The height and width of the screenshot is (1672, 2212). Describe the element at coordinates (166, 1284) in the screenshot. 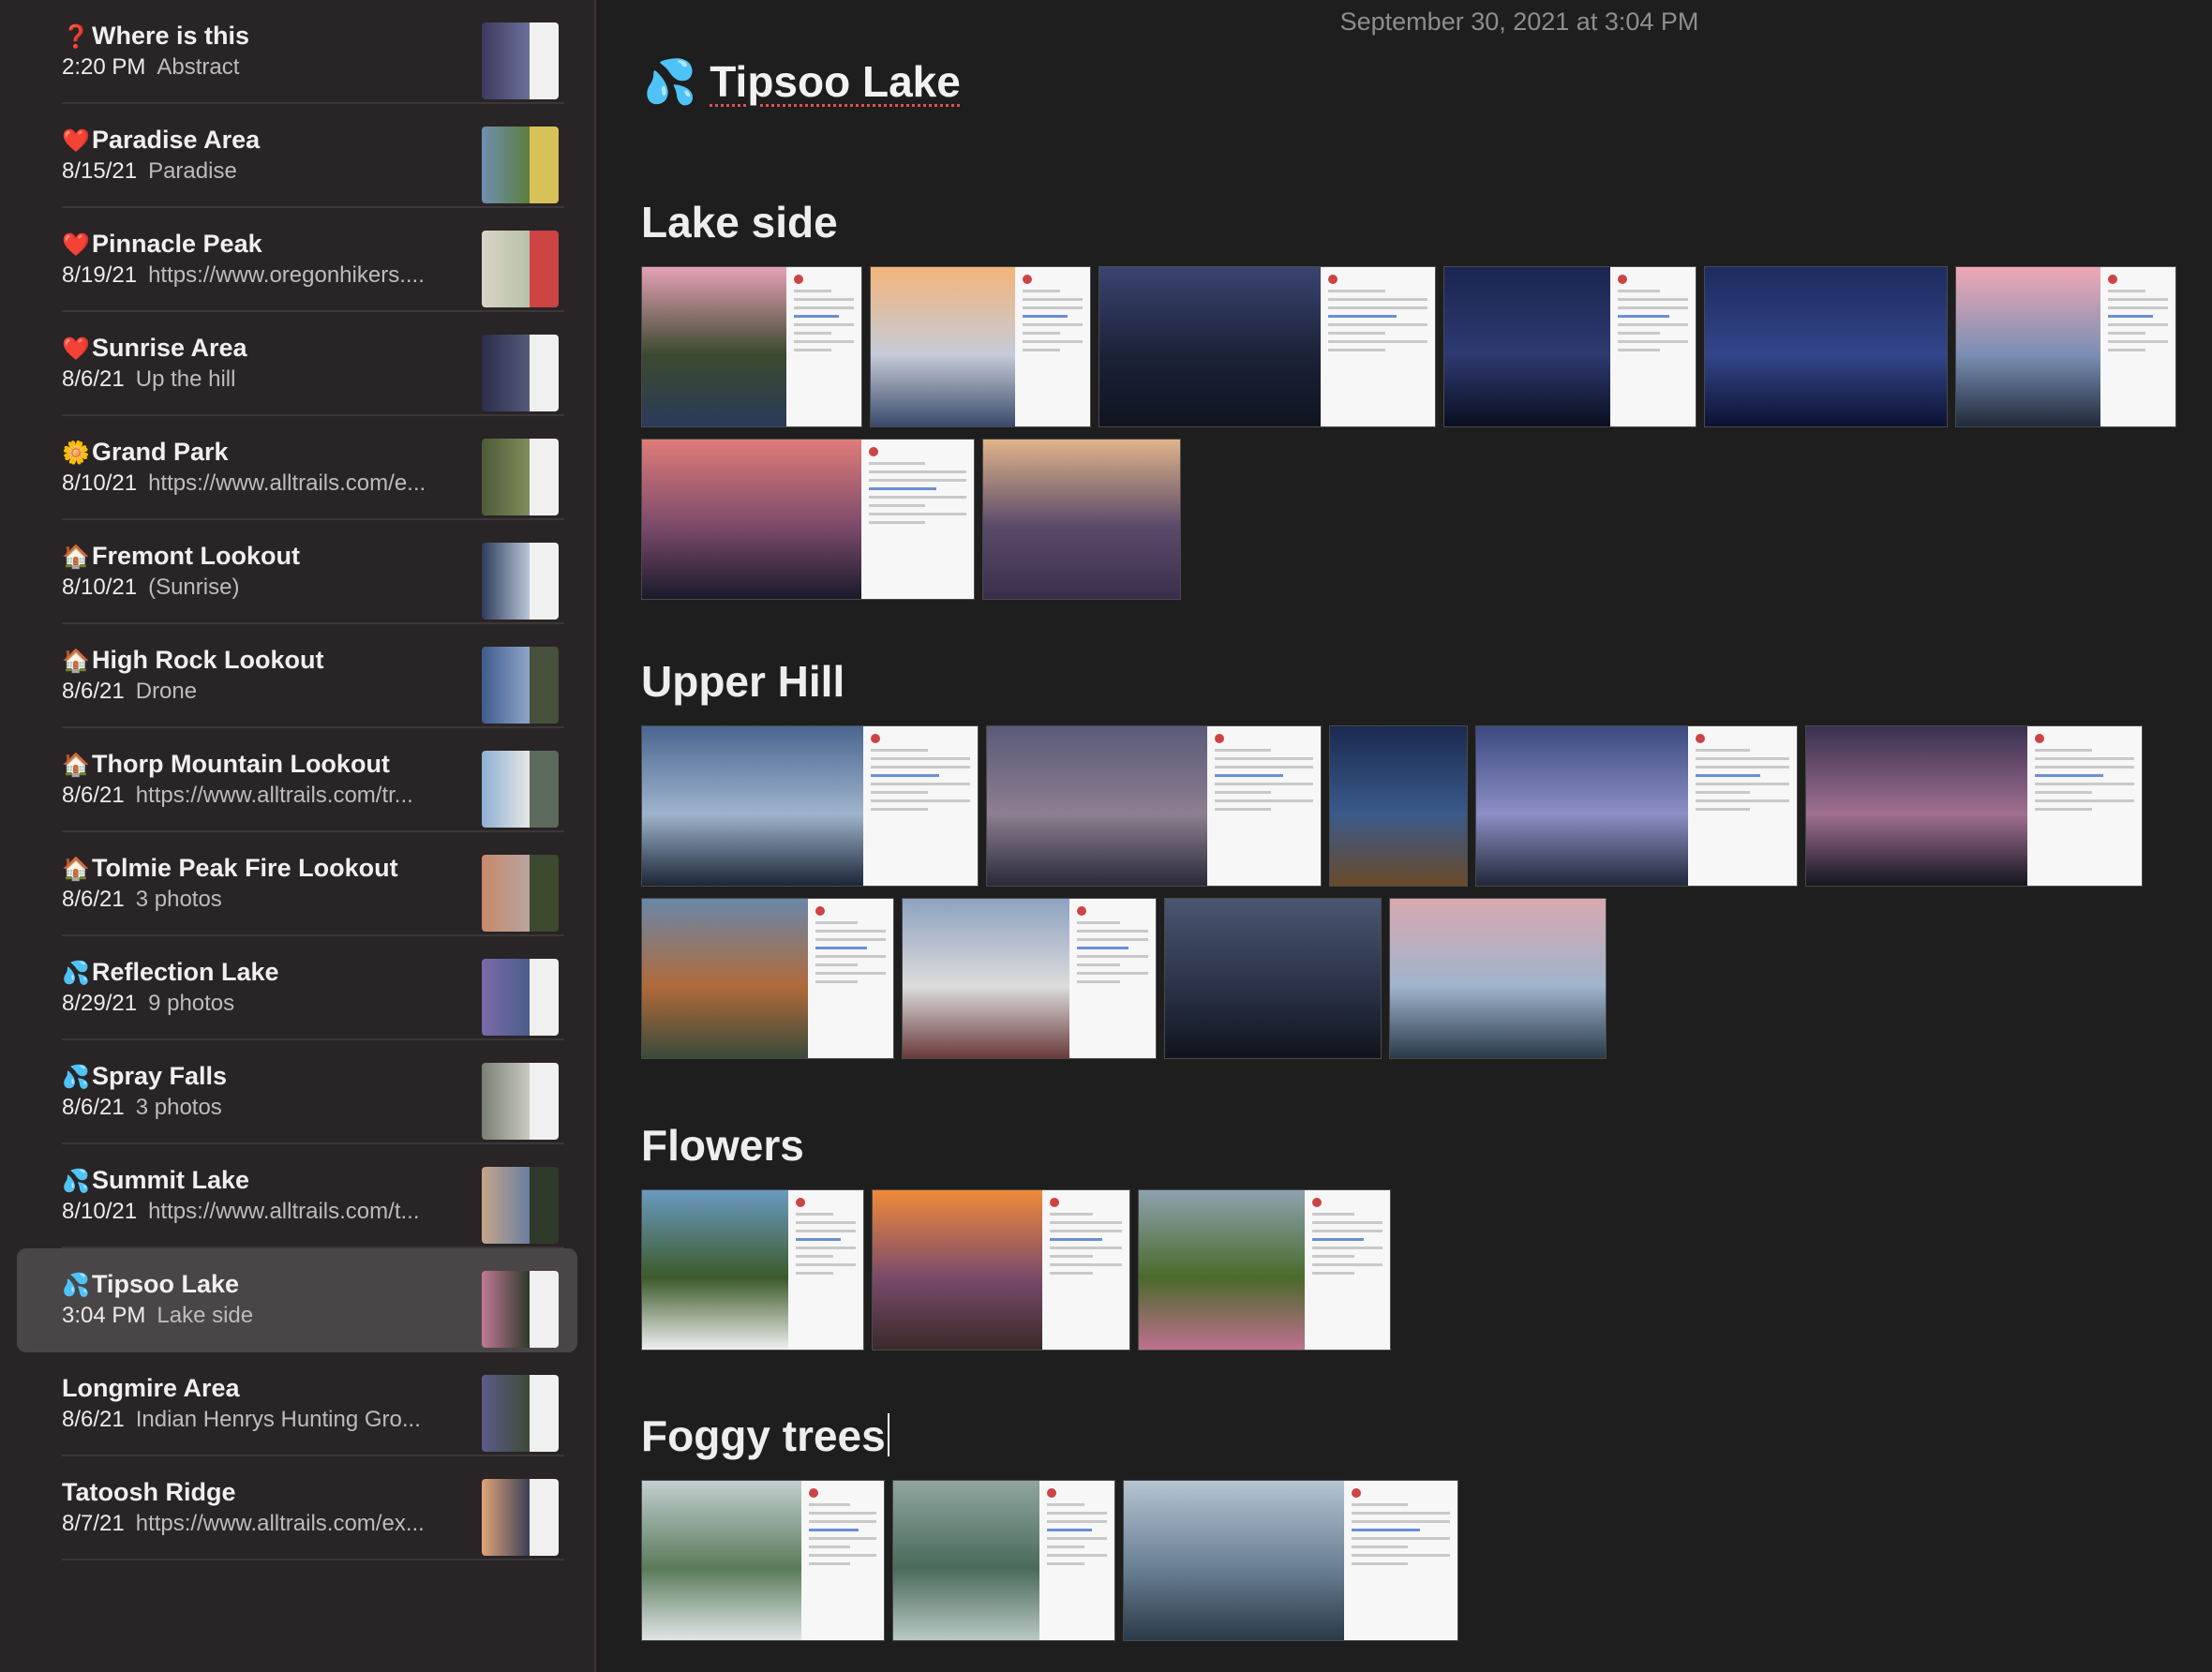

I see `note-item-title-text: Tipsoo Lake` at that location.